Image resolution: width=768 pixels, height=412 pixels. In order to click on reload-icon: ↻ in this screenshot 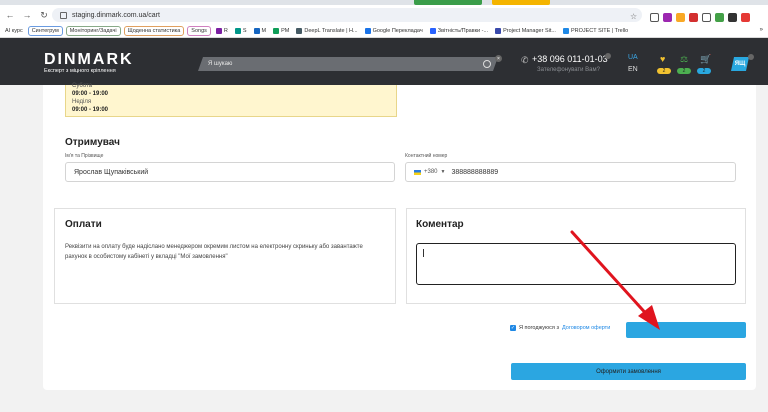, I will do `click(44, 15)`.